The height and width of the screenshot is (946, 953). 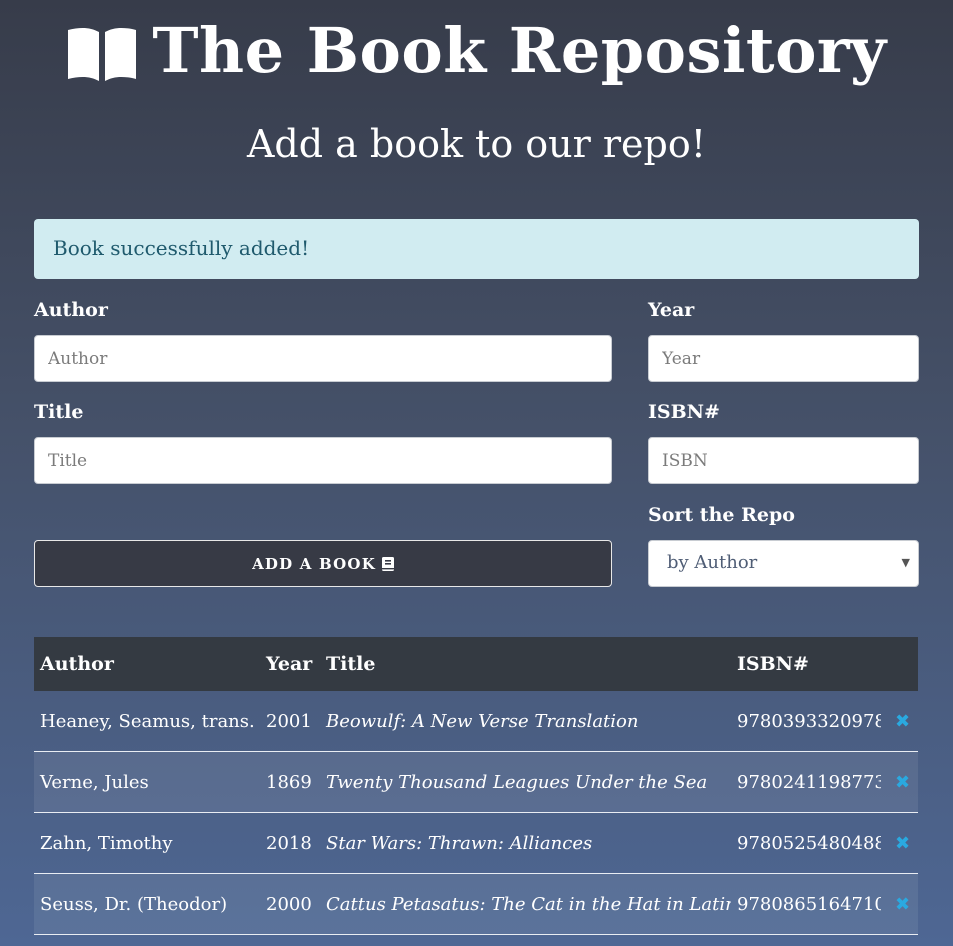 What do you see at coordinates (525, 782) in the screenshot?
I see `title-cell: Twenty Thousand Leagues Under the Sea` at bounding box center [525, 782].